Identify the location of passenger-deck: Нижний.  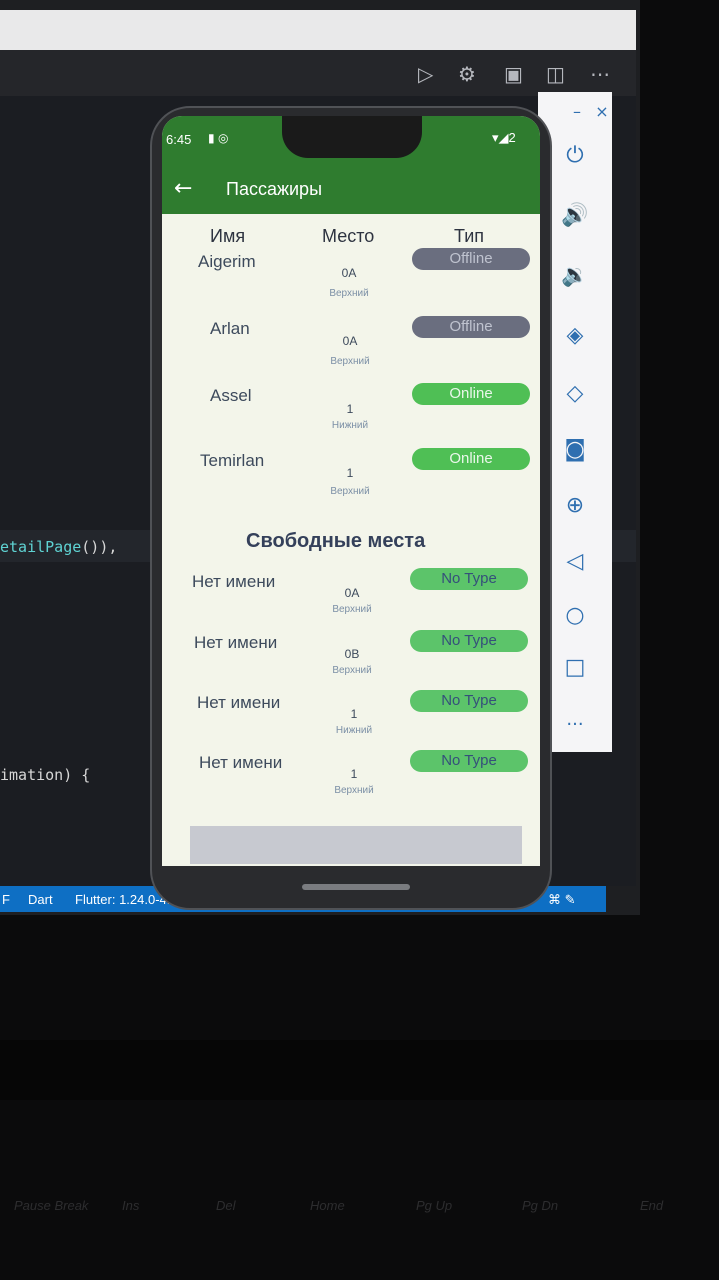
(350, 425).